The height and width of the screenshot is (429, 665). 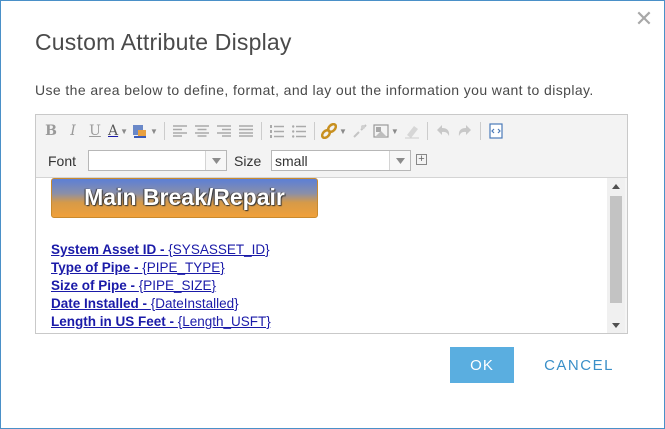 What do you see at coordinates (328, 131) in the screenshot?
I see `insert-link-icon` at bounding box center [328, 131].